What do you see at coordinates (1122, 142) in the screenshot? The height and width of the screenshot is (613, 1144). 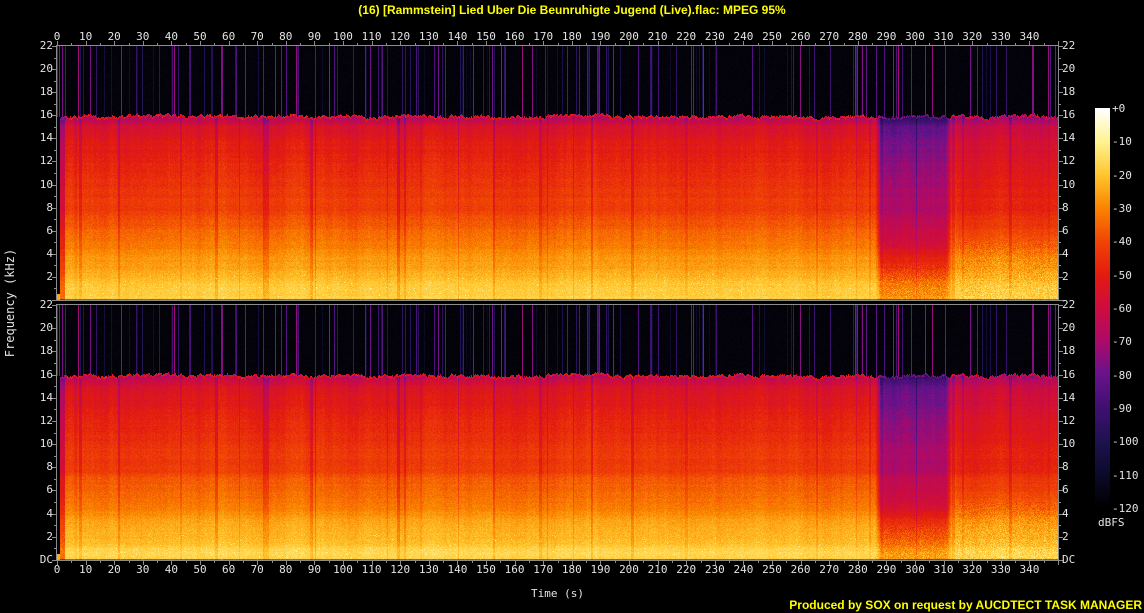 I see `legend-tick-label: -10` at bounding box center [1122, 142].